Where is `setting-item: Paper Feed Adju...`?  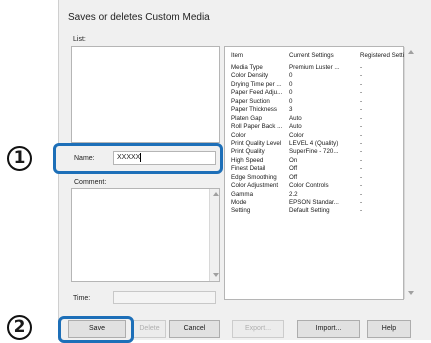
setting-item: Paper Feed Adju... is located at coordinates (257, 93).